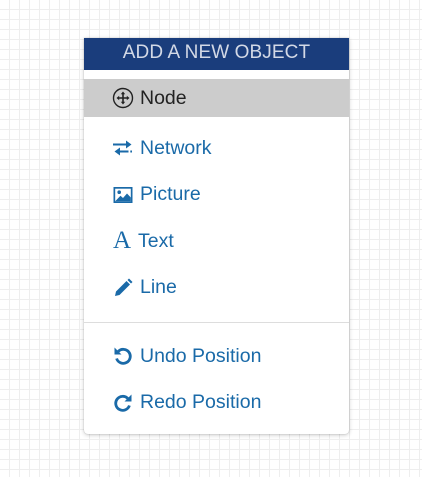 Image resolution: width=422 pixels, height=477 pixels. Describe the element at coordinates (158, 287) in the screenshot. I see `menu-item-label: Line` at that location.